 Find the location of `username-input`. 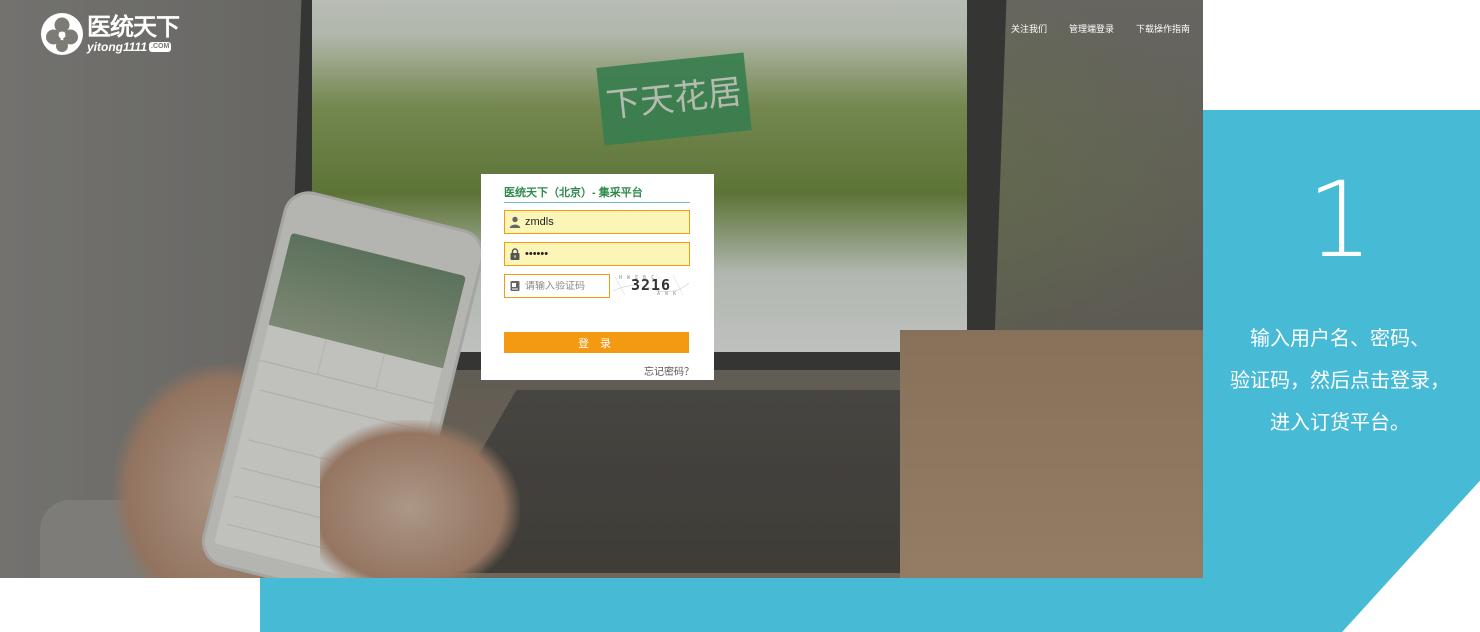

username-input is located at coordinates (605, 222).